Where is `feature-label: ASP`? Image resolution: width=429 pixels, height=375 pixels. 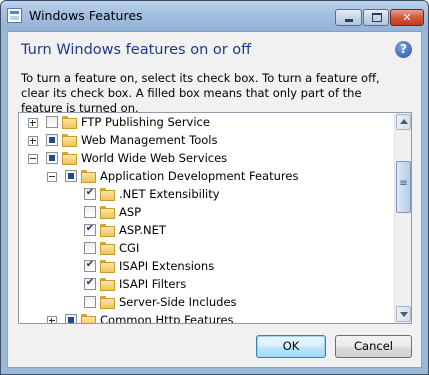 feature-label: ASP is located at coordinates (130, 212).